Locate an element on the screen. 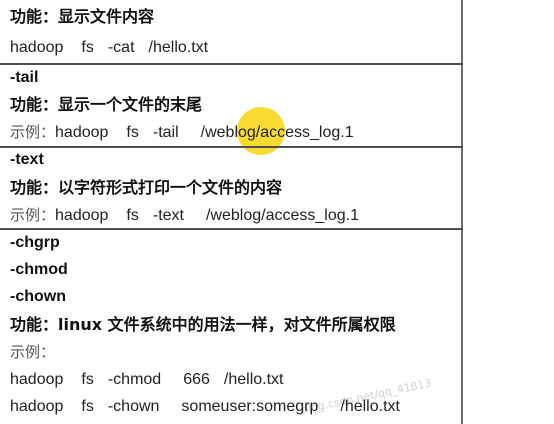 Image resolution: width=554 pixels, height=424 pixels. text-example: 示例：hadoop fs -text/weblog/access_log.1 is located at coordinates (184, 215).